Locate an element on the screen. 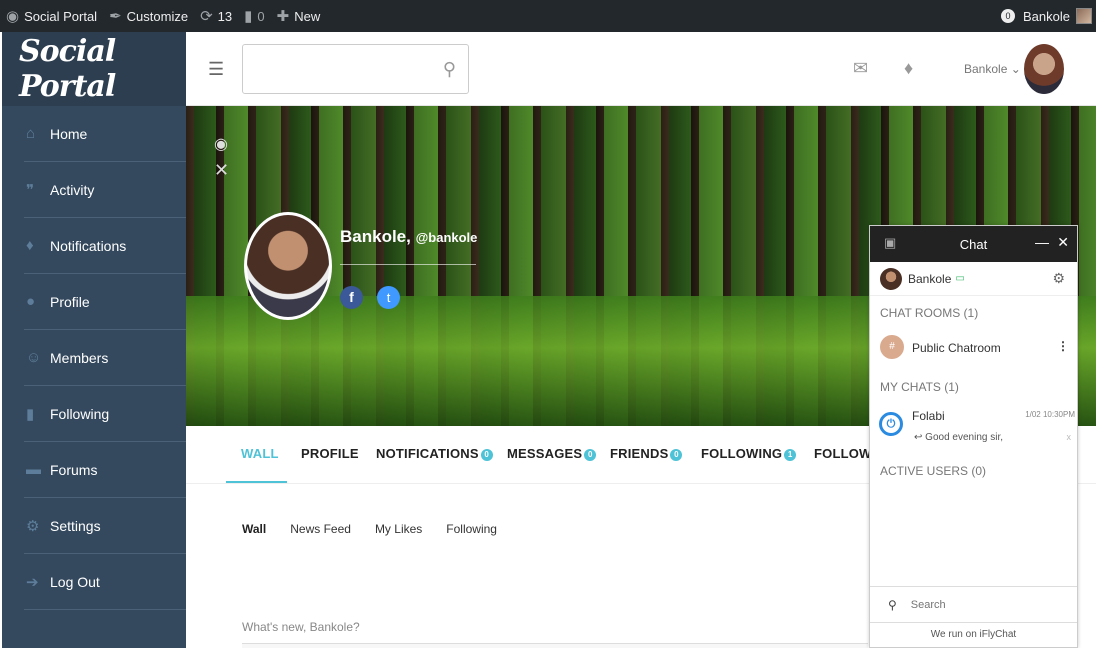 The height and width of the screenshot is (648, 1096). tab-badge: 1 is located at coordinates (790, 455).